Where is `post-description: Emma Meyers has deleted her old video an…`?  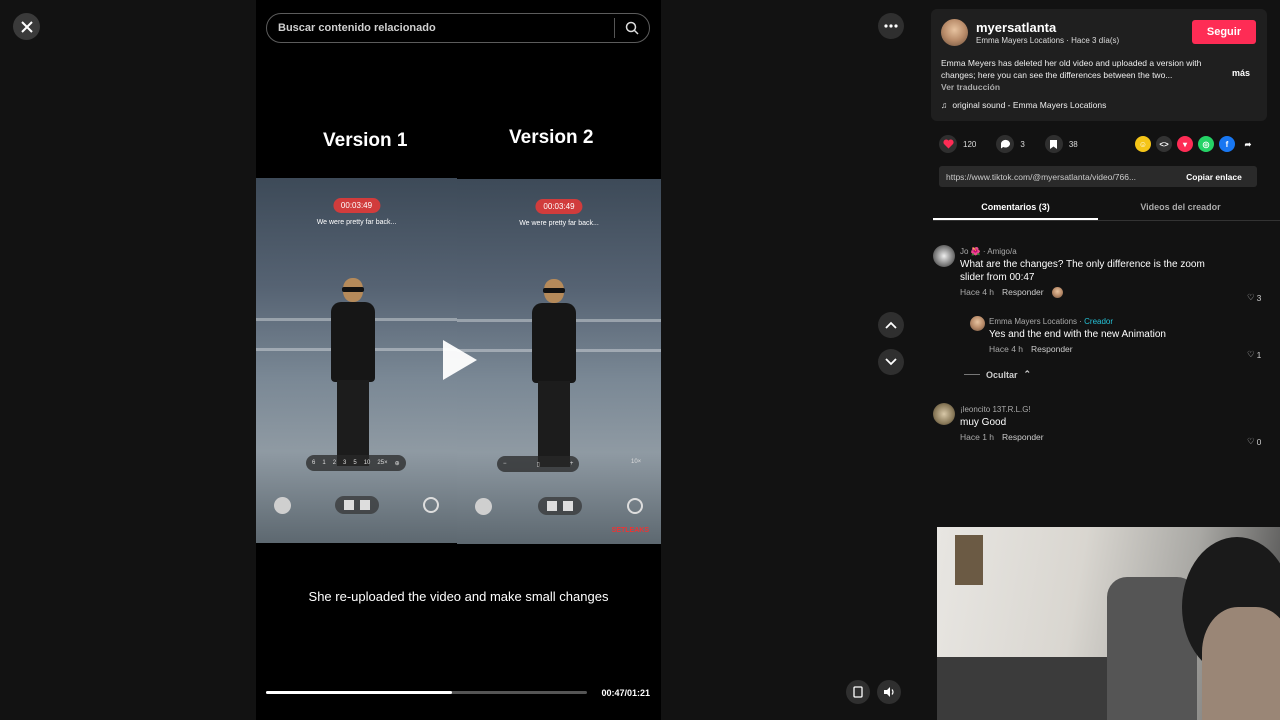
post-description: Emma Meyers has deleted her old video an… is located at coordinates (1071, 69).